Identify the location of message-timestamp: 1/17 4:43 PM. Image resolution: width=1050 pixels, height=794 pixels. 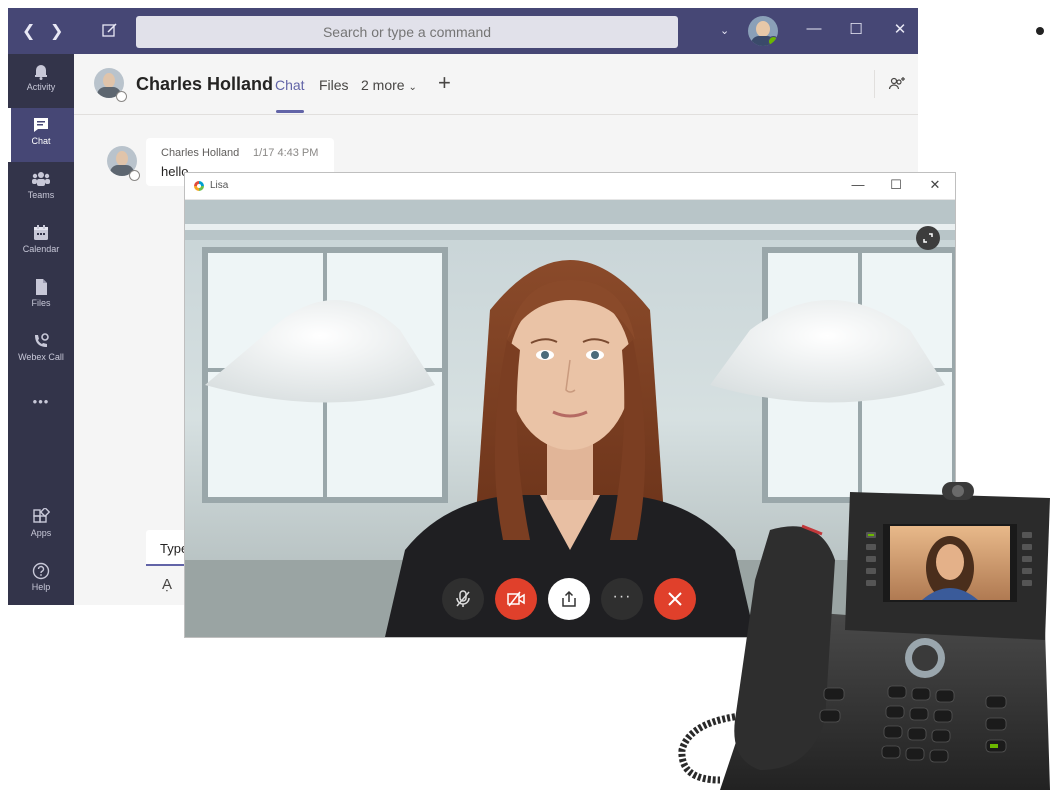
(286, 153).